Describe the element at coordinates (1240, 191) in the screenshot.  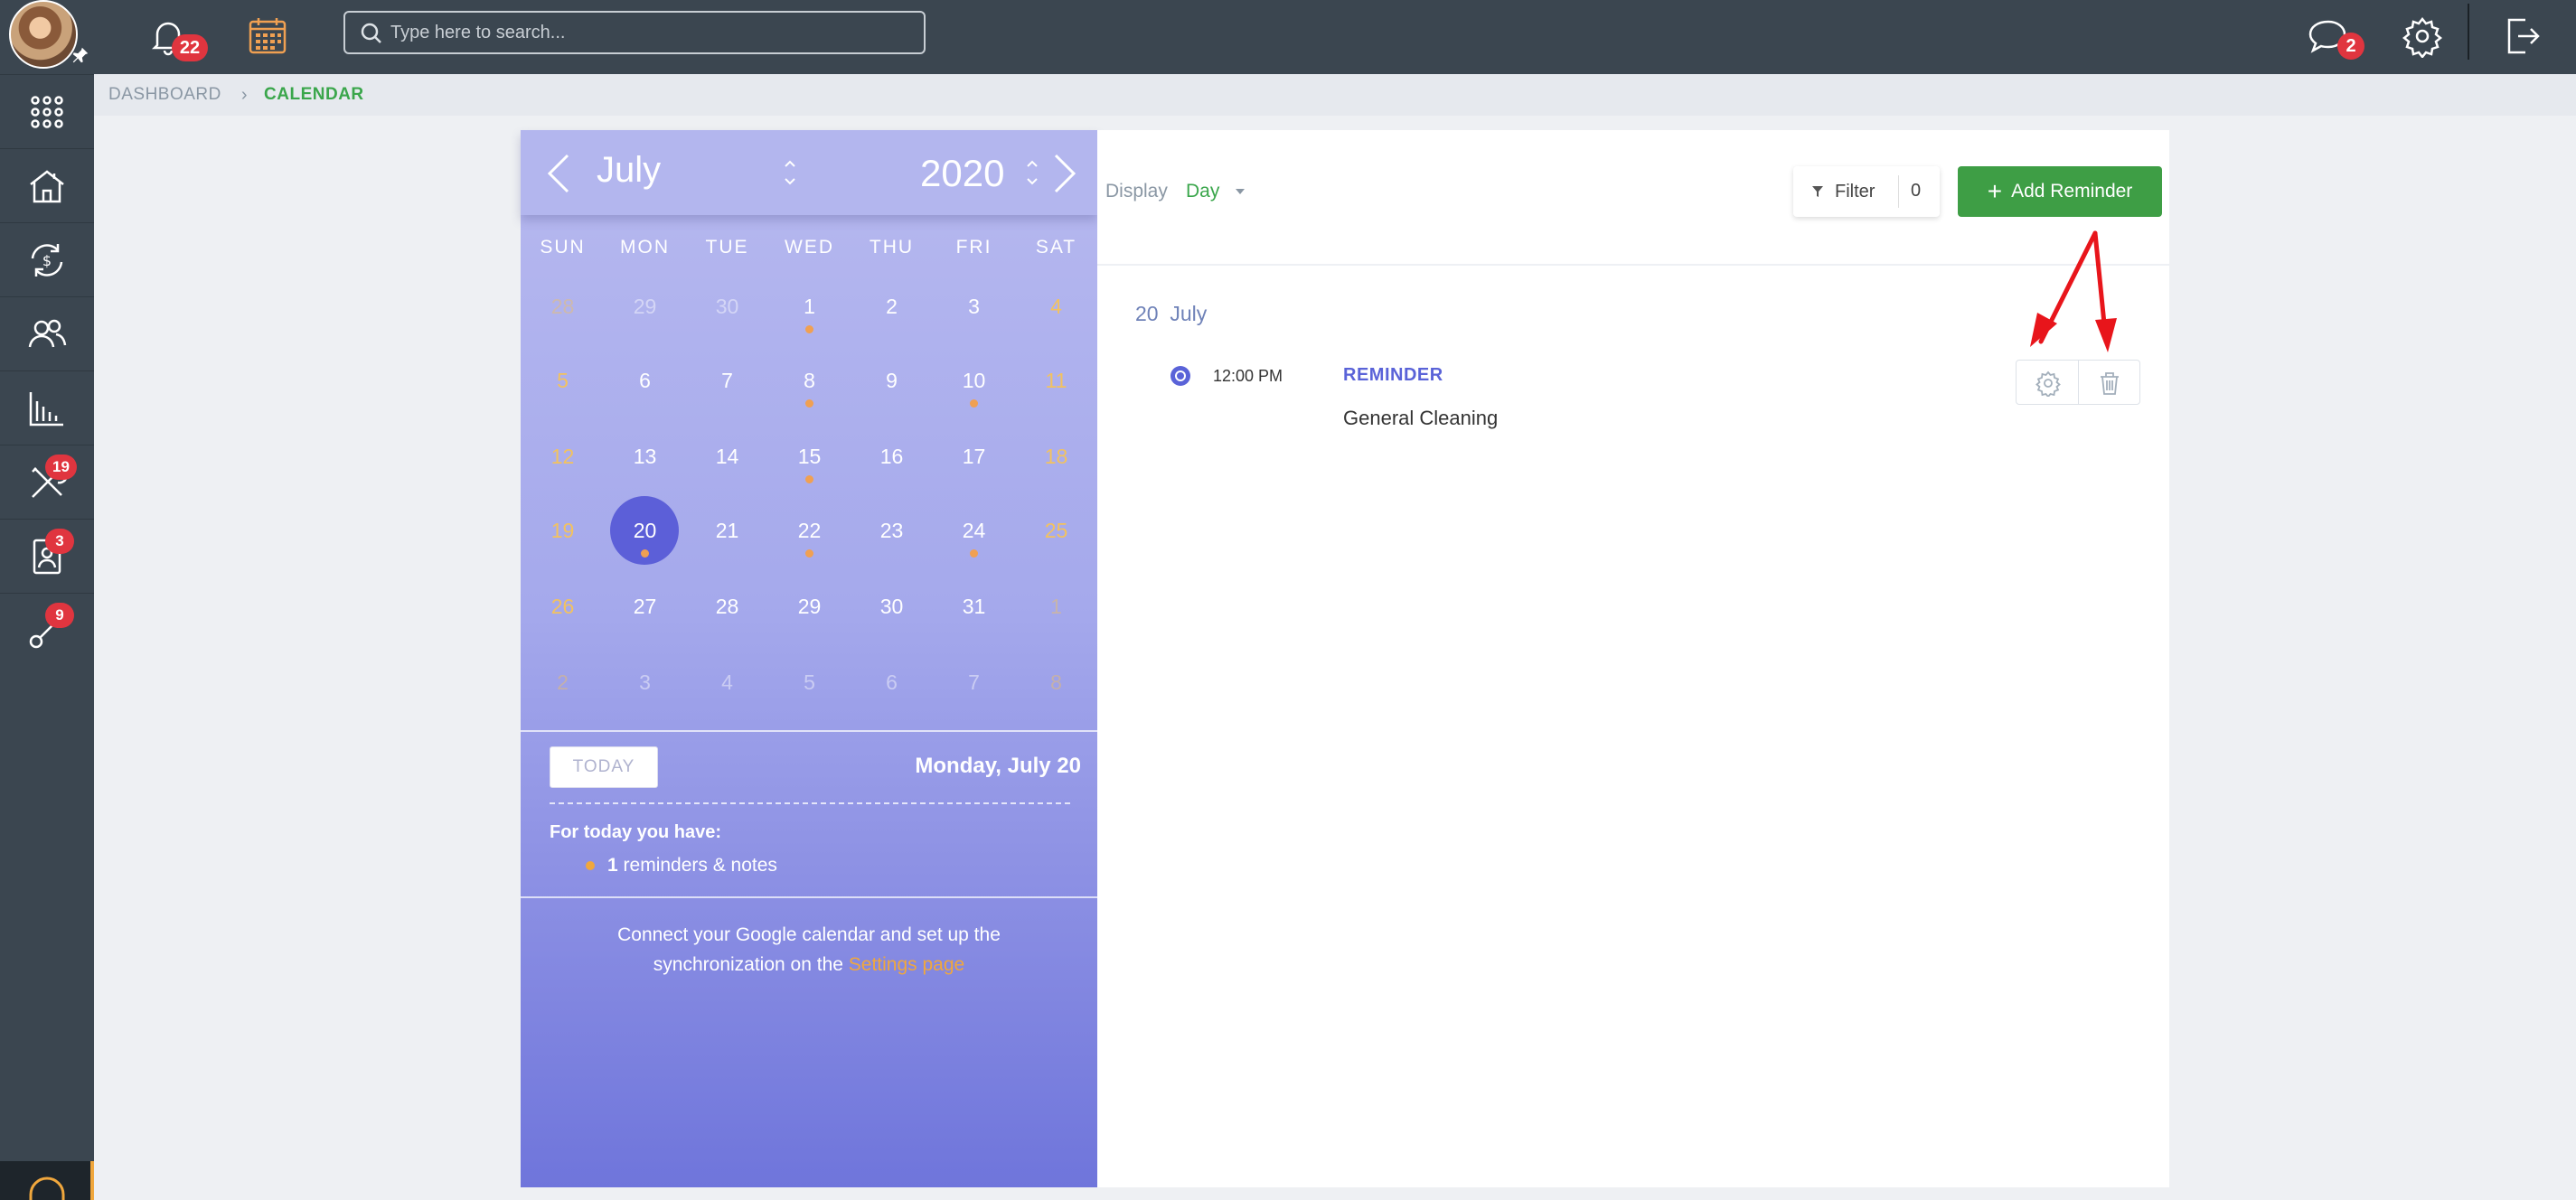
I see `caret-down-icon` at that location.